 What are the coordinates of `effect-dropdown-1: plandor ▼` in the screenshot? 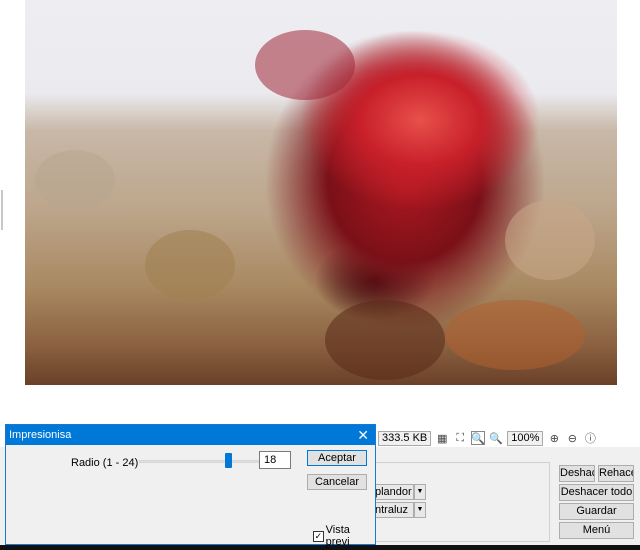 It's located at (398, 492).